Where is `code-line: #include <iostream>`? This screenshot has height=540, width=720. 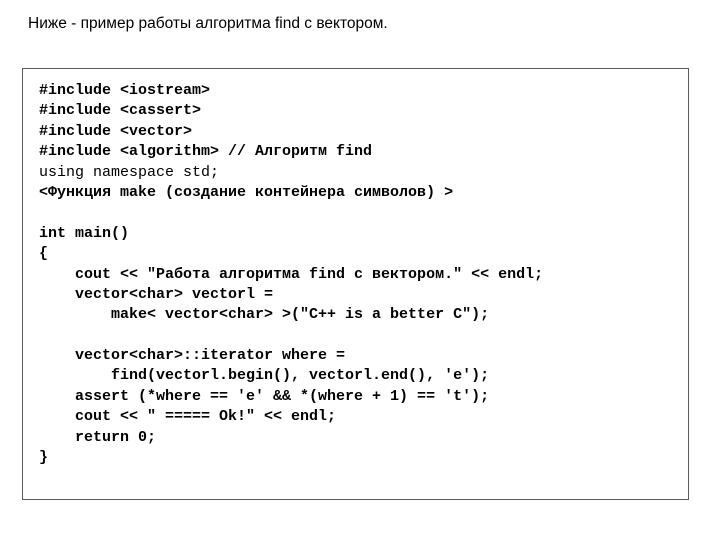
code-line: #include <iostream> is located at coordinates (125, 90).